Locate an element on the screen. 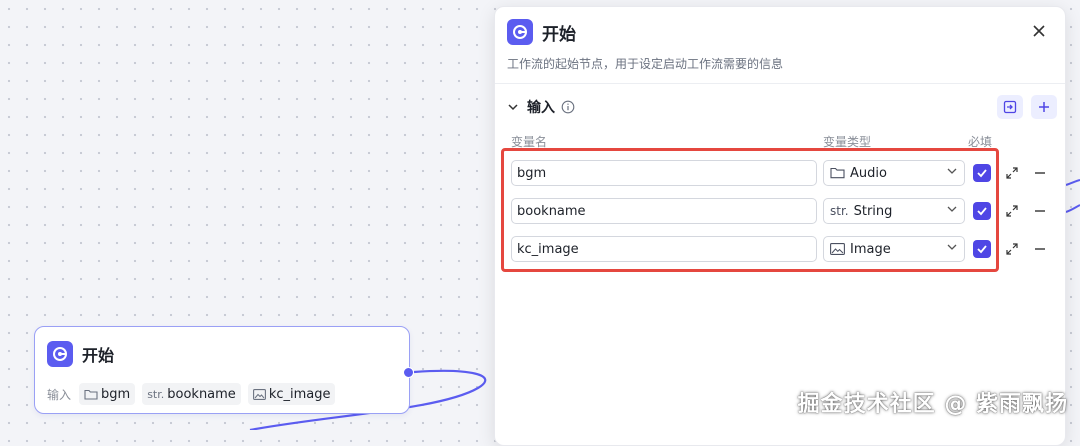 The width and height of the screenshot is (1080, 446). watermark: 掘金技术社区 @ 紫雨飘扬 is located at coordinates (932, 404).